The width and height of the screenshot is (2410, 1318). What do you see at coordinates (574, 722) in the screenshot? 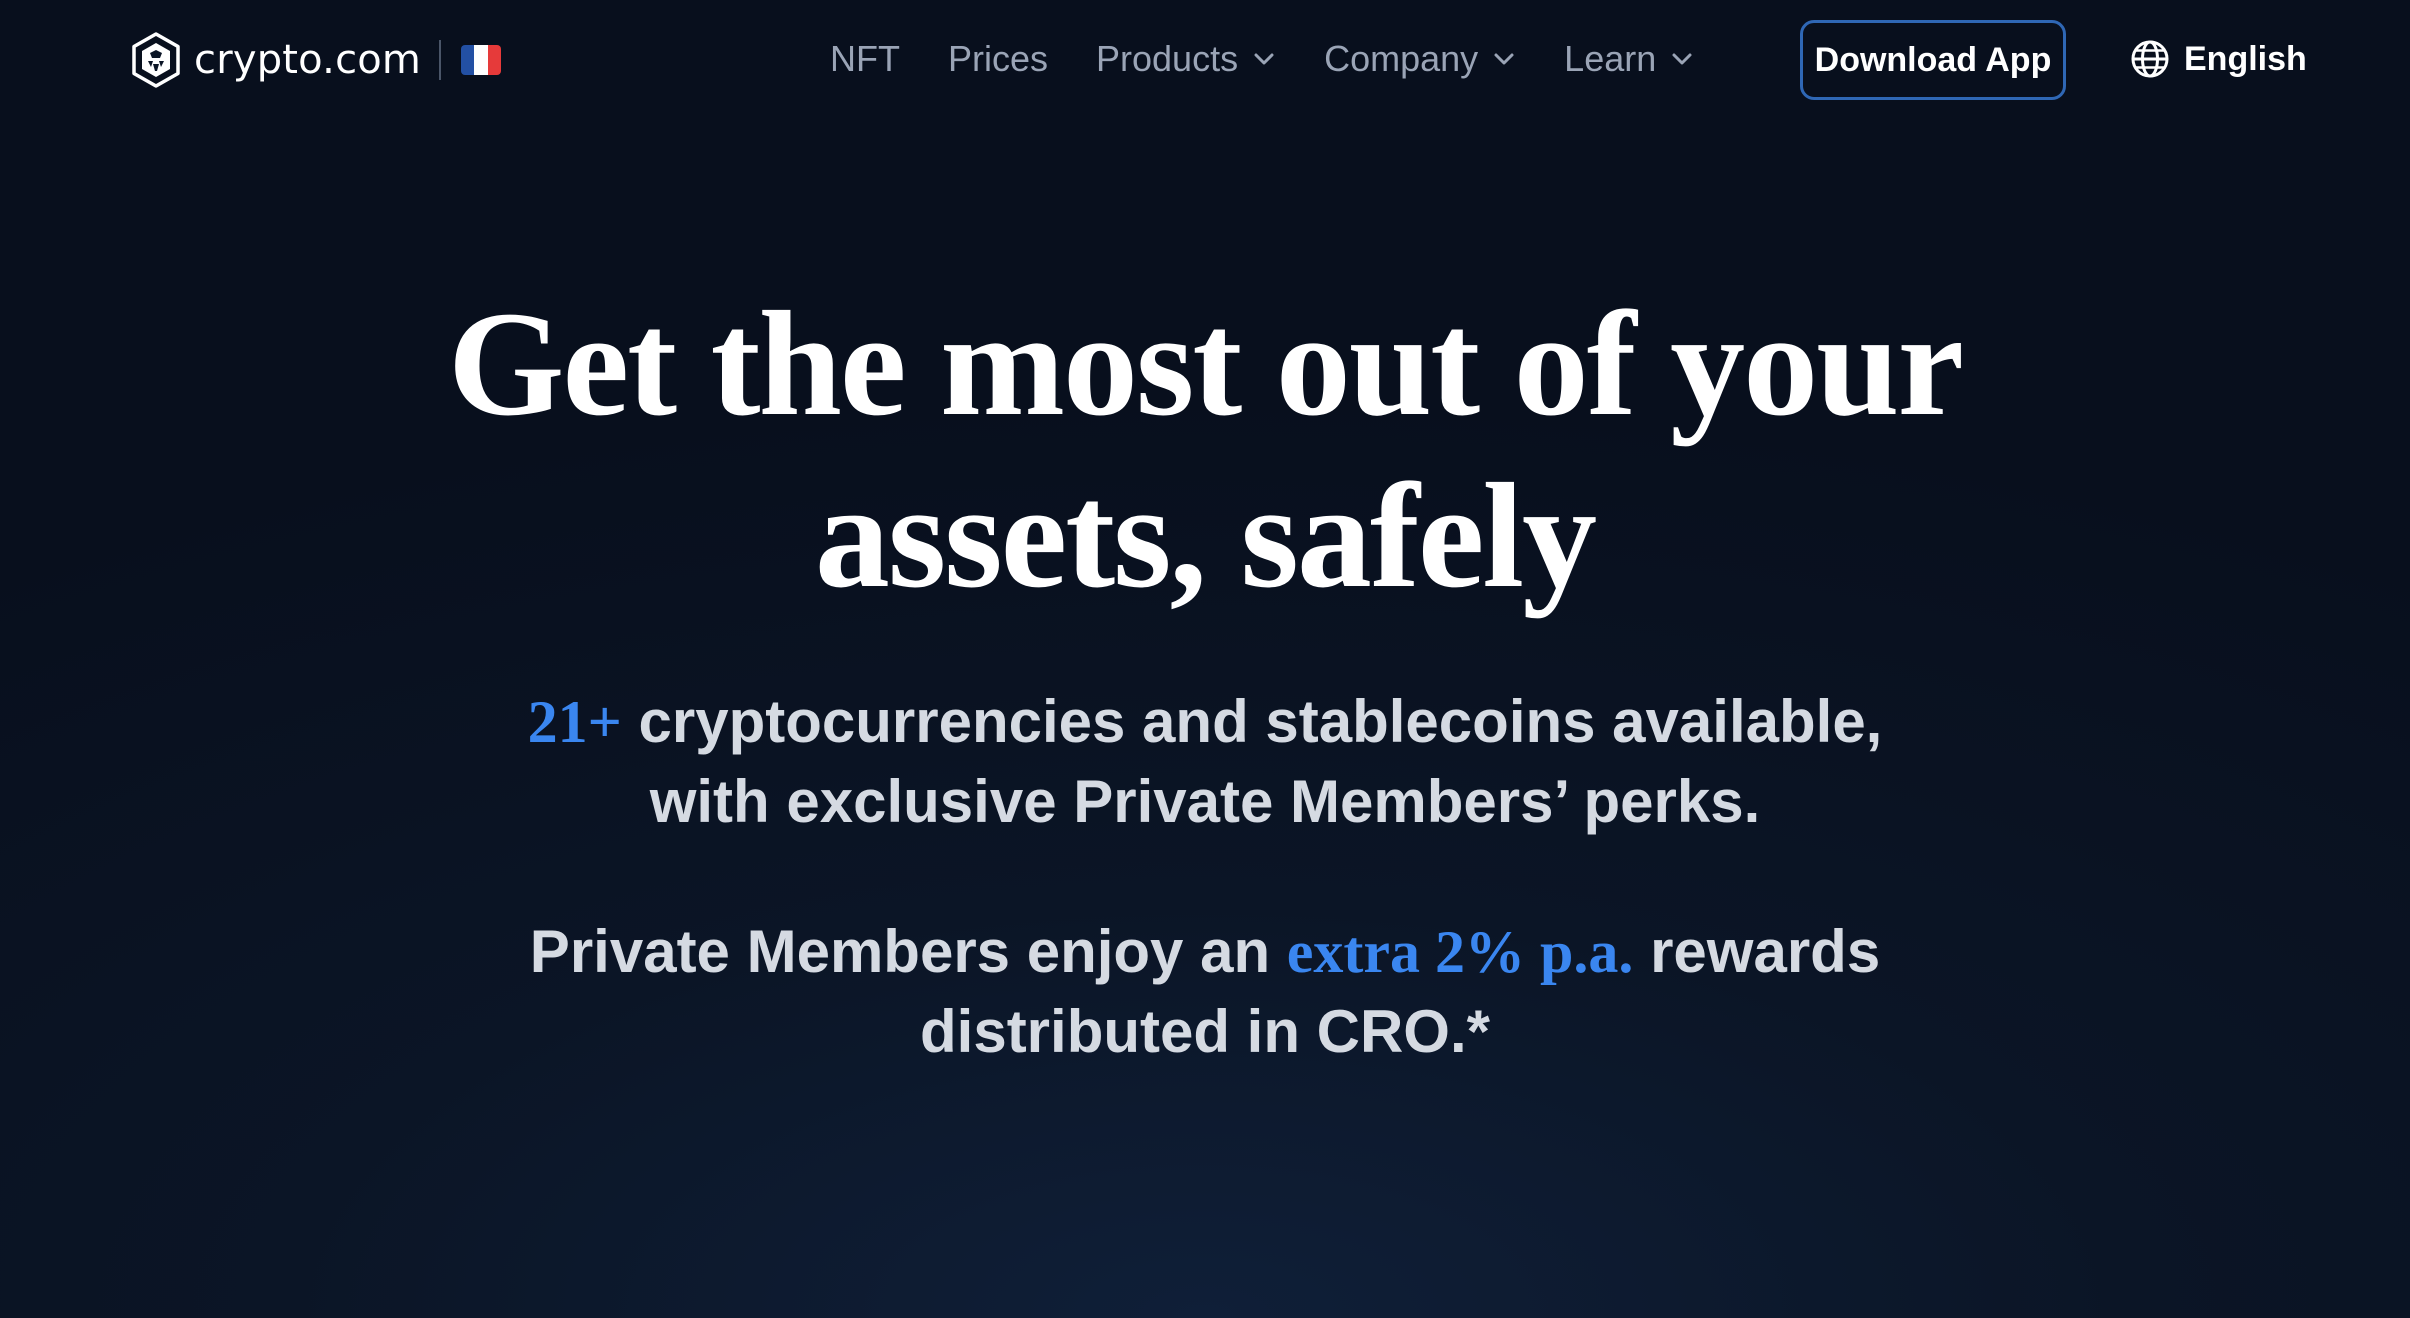
I see `asset-count-highlight: 21+` at bounding box center [574, 722].